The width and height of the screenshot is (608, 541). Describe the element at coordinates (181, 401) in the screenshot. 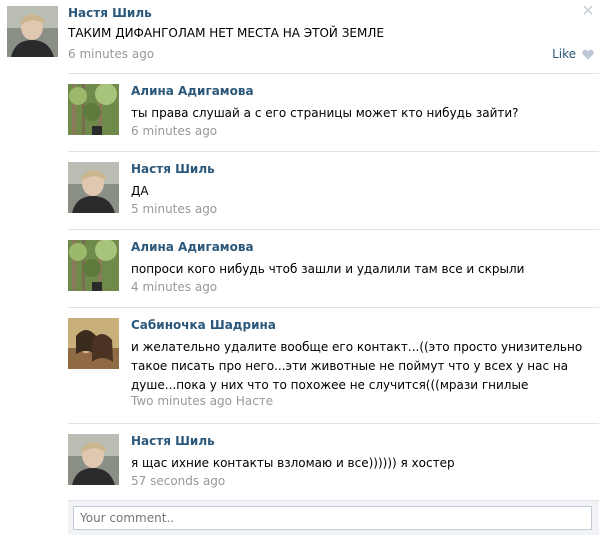

I see `comment-timestamp: Two minutes ago` at that location.